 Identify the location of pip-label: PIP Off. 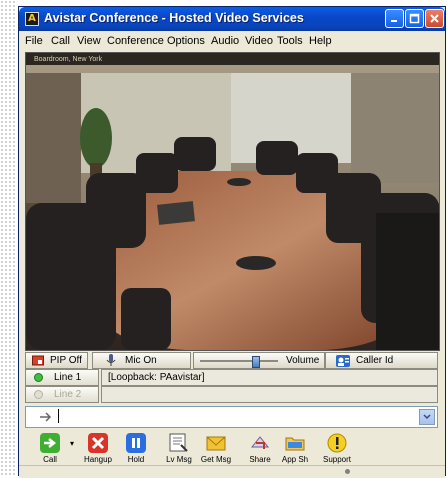
(66, 360).